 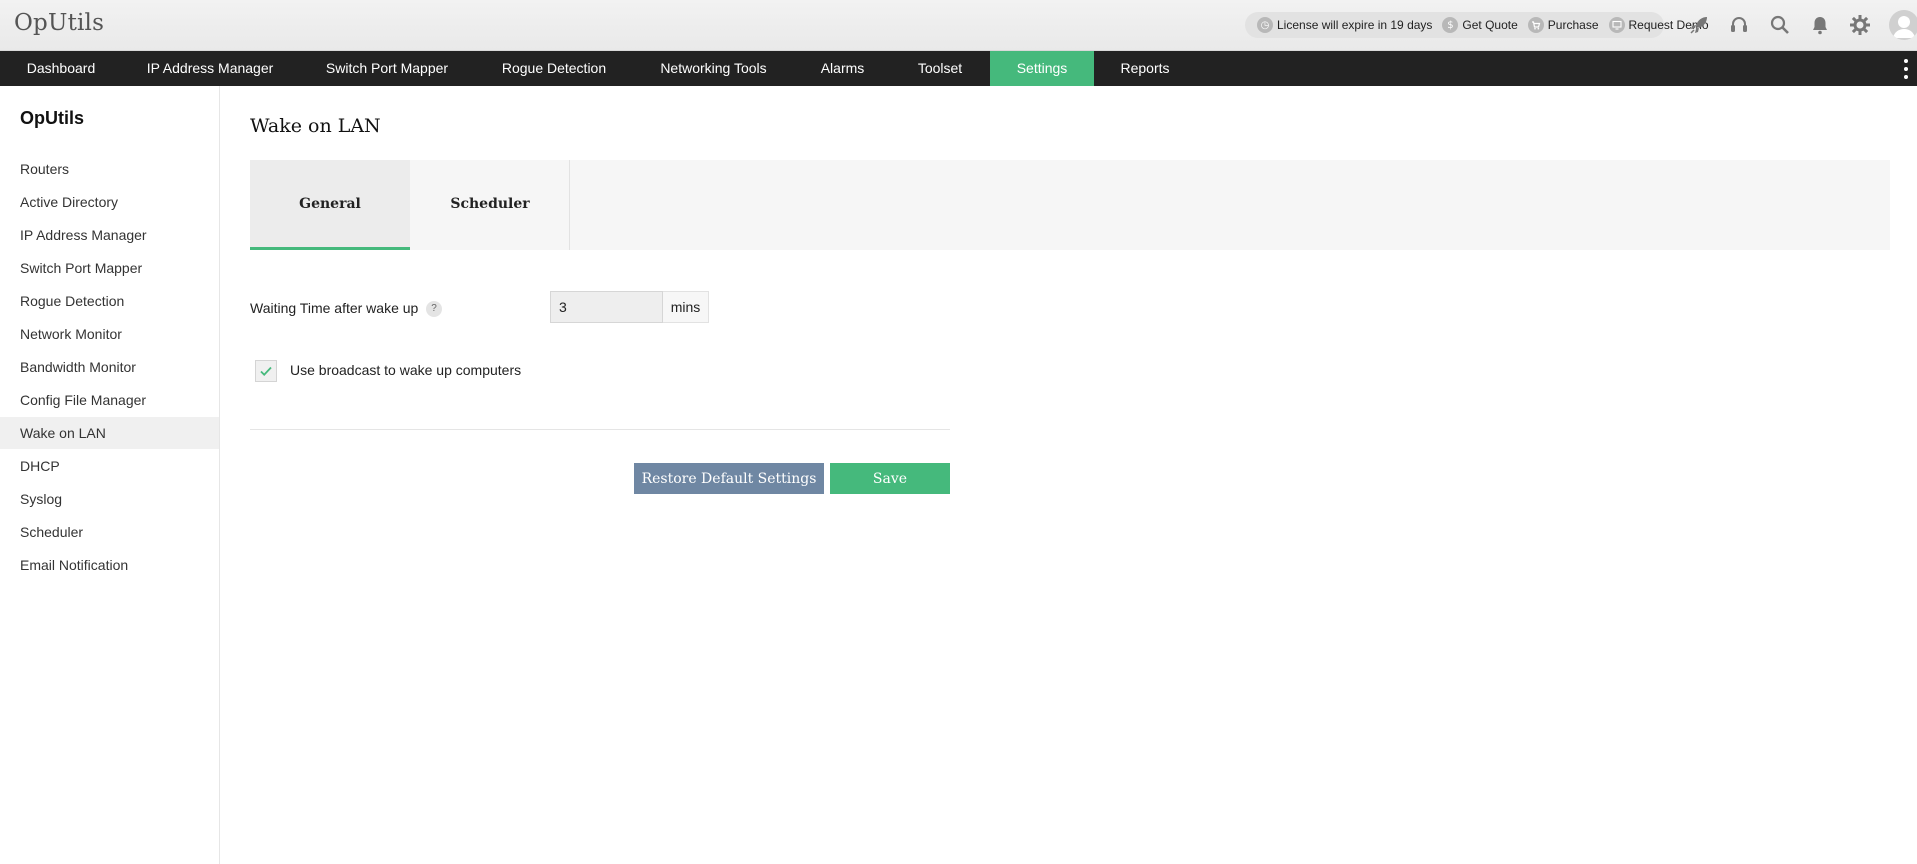 What do you see at coordinates (109, 268) in the screenshot?
I see `sidebar-item-switch-port-mapper: Switch Port Mapper` at bounding box center [109, 268].